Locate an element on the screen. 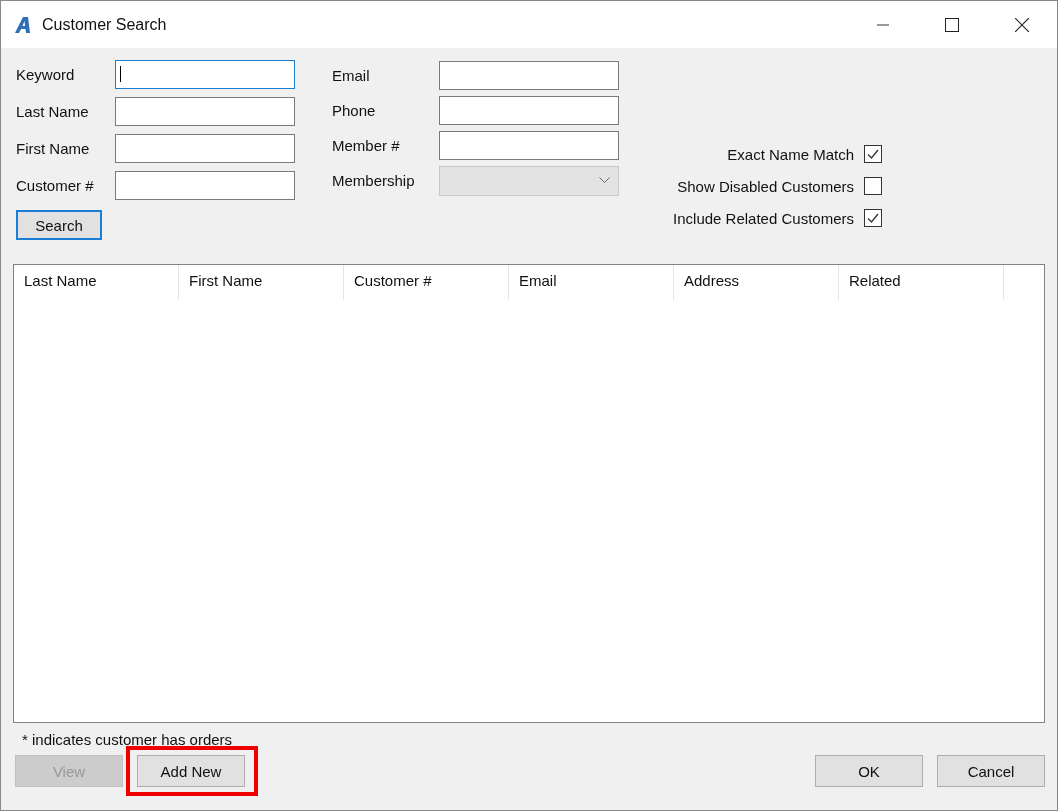 Image resolution: width=1058 pixels, height=811 pixels. column-header: Related is located at coordinates (921, 282).